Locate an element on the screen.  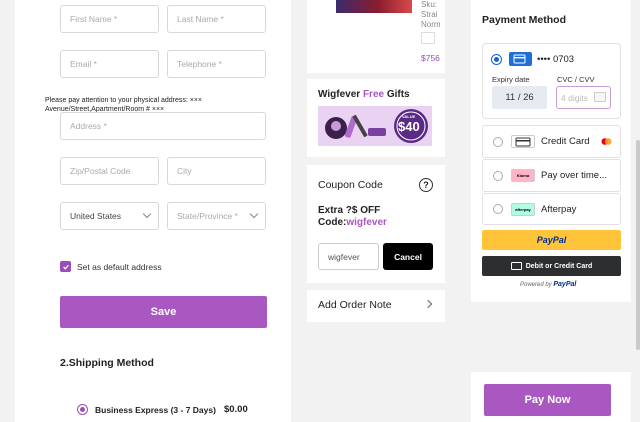
shipping-option-label: Business Express (3 - 7 Days) is located at coordinates (155, 409).